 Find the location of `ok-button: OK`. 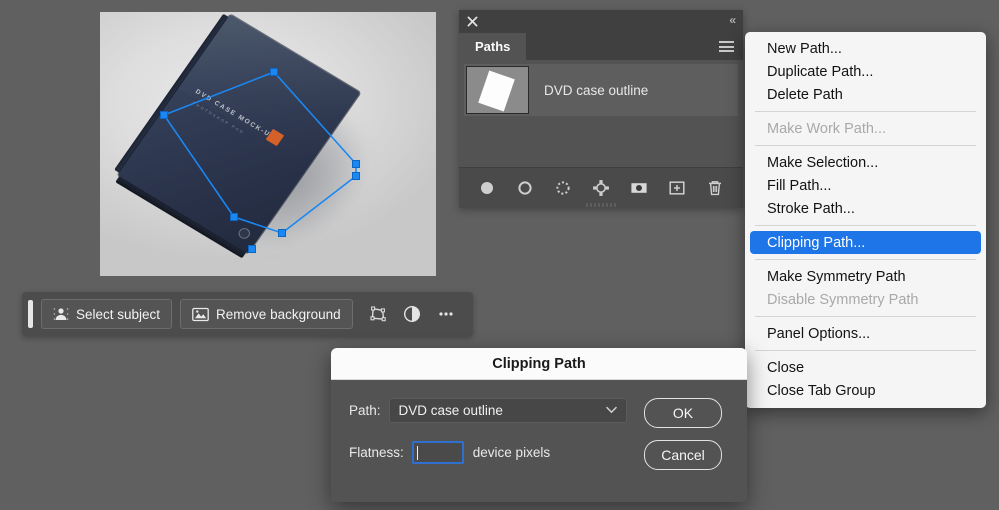

ok-button: OK is located at coordinates (683, 413).